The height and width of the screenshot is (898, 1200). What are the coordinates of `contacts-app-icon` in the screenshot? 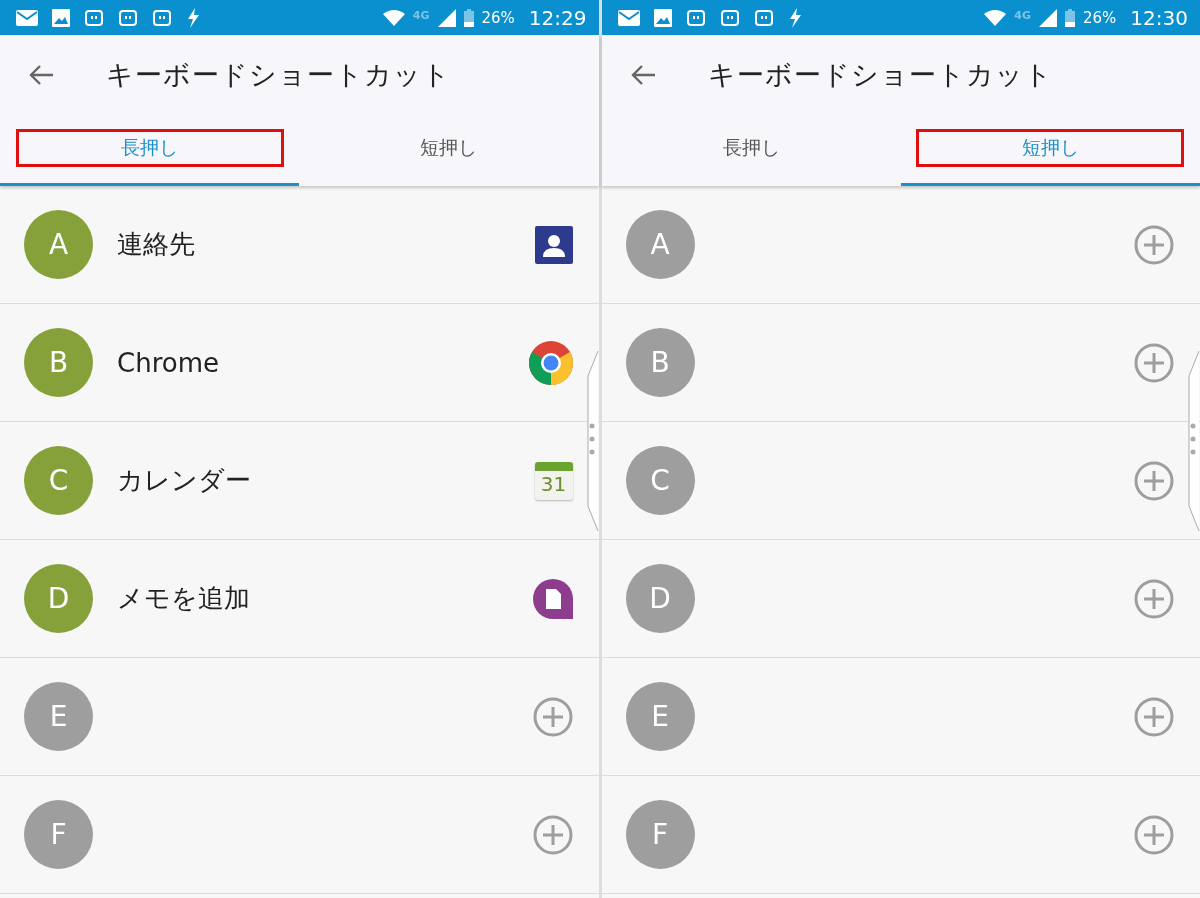 It's located at (553, 244).